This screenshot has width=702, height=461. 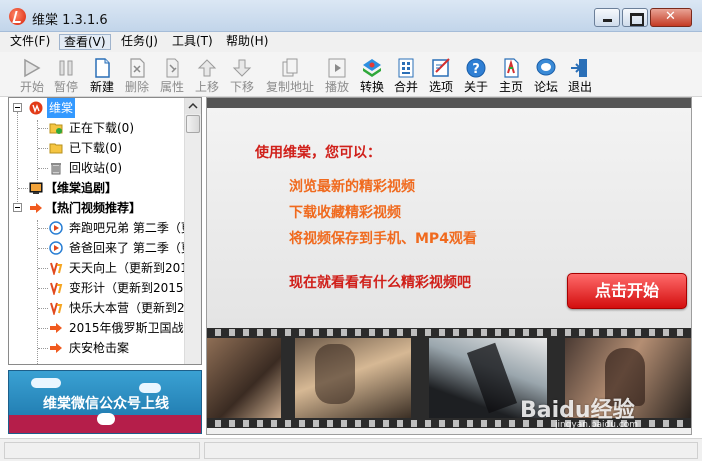 What do you see at coordinates (96, 208) in the screenshot?
I see `tree-section-hot: 【热门视频推荐】` at bounding box center [96, 208].